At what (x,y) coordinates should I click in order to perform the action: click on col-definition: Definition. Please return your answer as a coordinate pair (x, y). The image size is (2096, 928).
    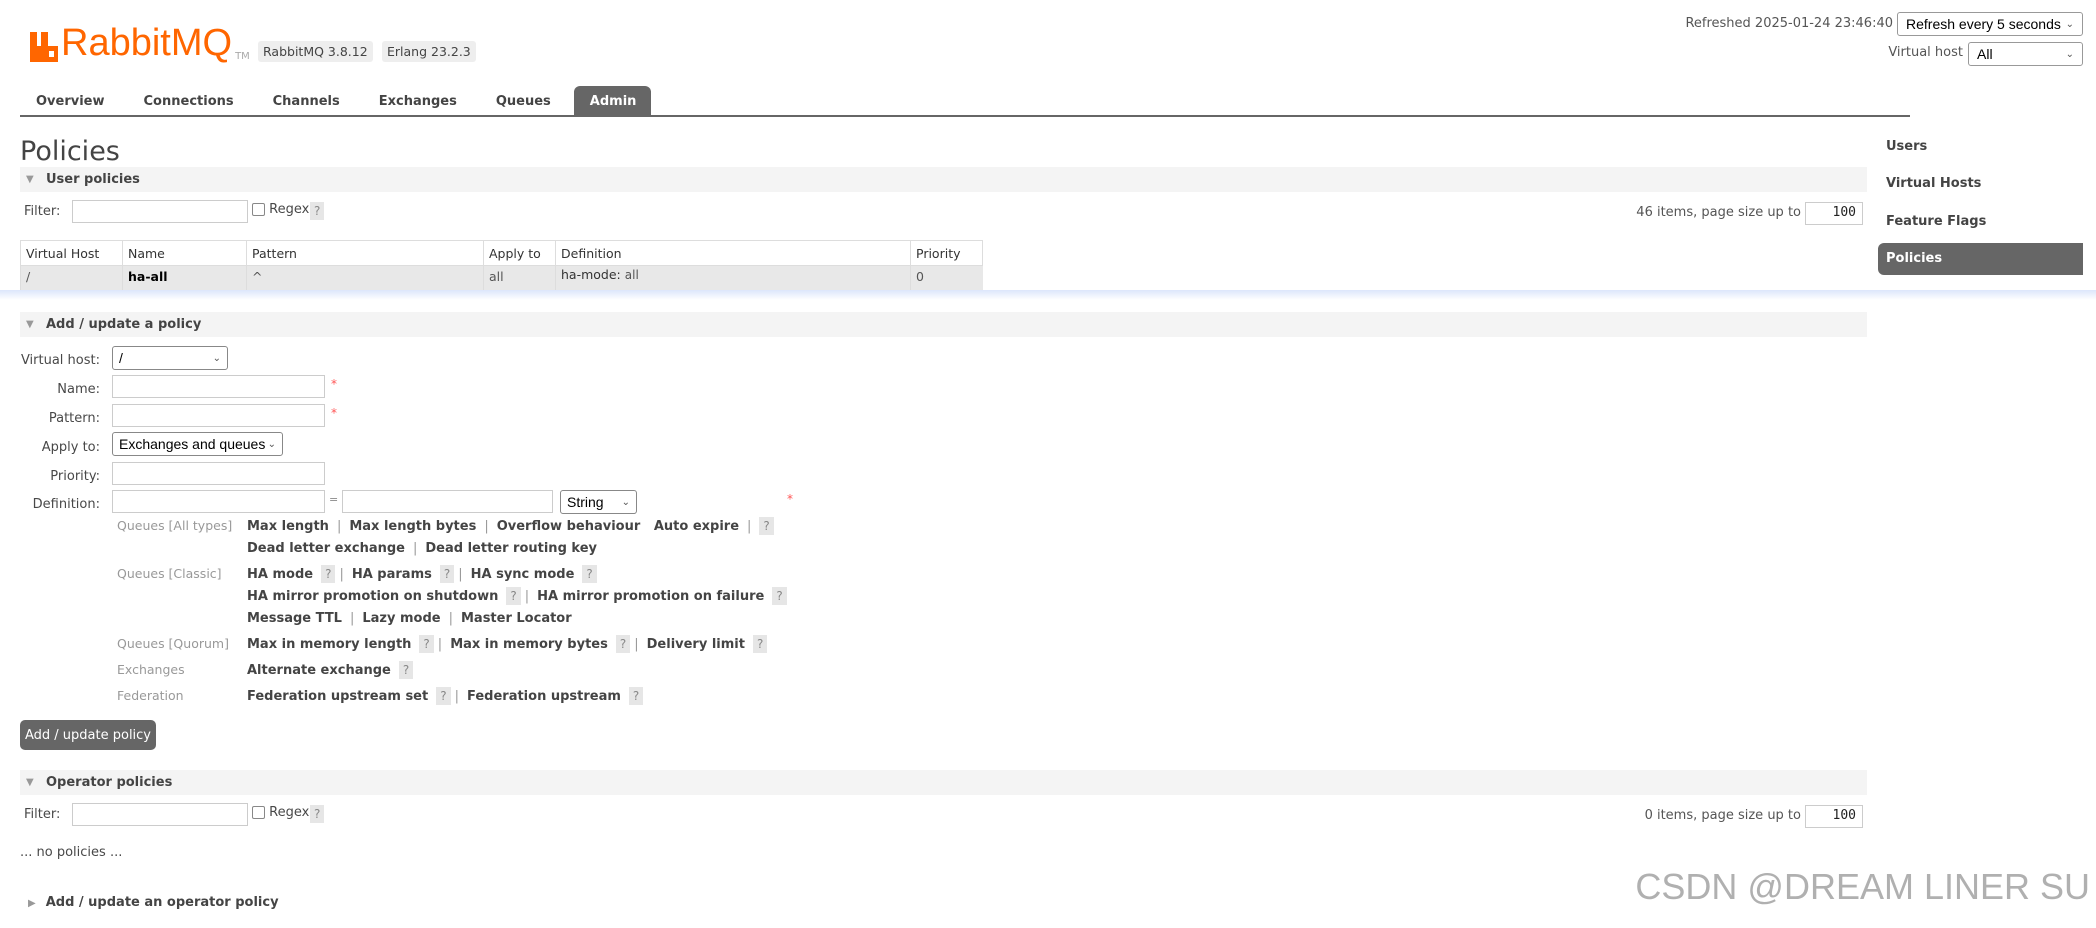
    Looking at the image, I should click on (733, 253).